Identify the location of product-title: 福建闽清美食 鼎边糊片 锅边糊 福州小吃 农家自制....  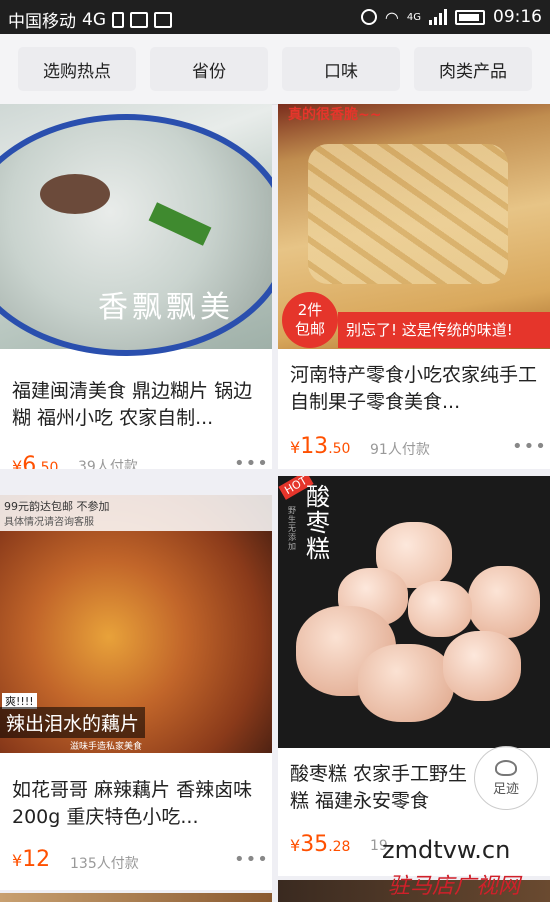
(132, 404).